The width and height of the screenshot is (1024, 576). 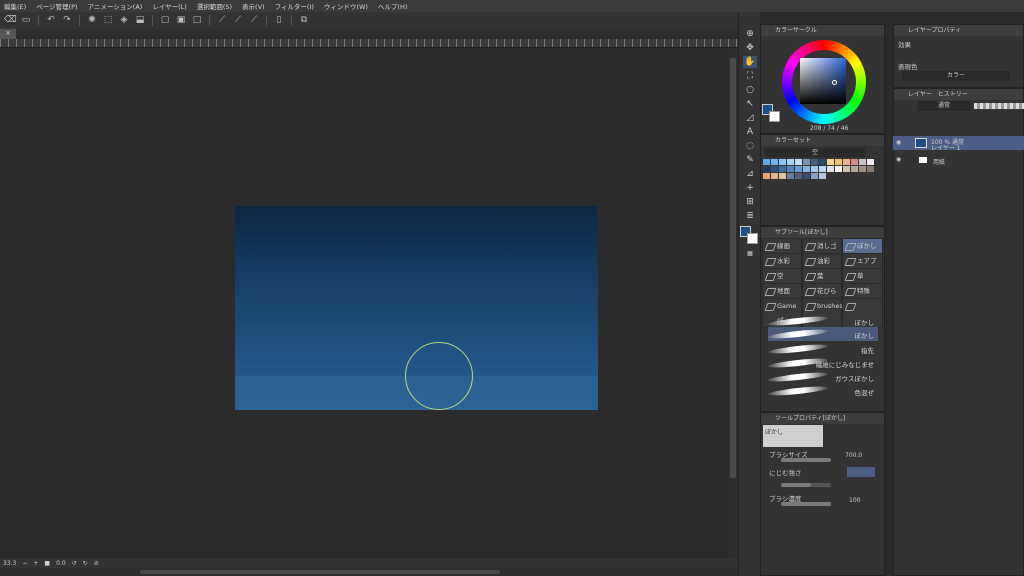 What do you see at coordinates (834, 82) in the screenshot?
I see `color-picker-handle` at bounding box center [834, 82].